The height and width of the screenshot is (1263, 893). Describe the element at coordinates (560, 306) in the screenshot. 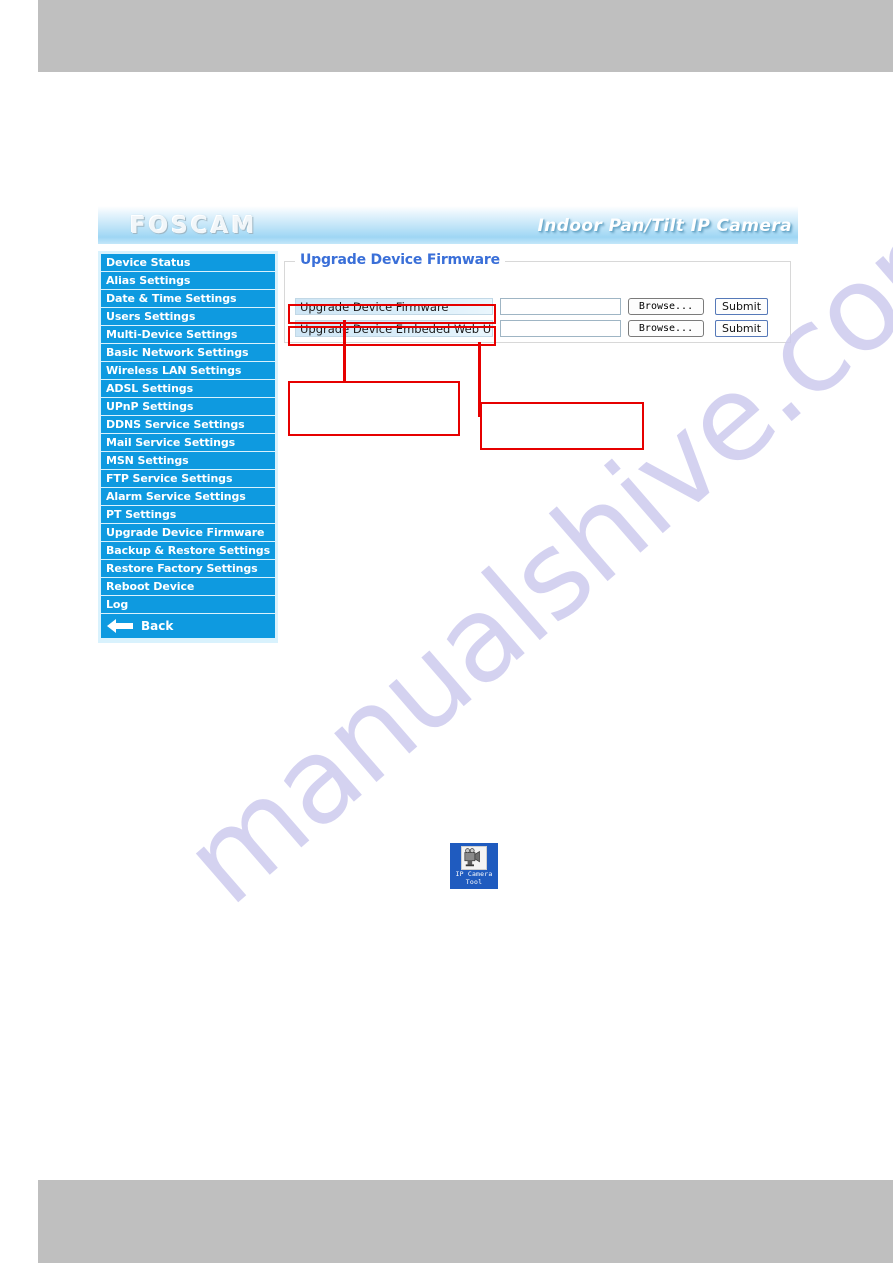

I see `firmware-file-input` at that location.